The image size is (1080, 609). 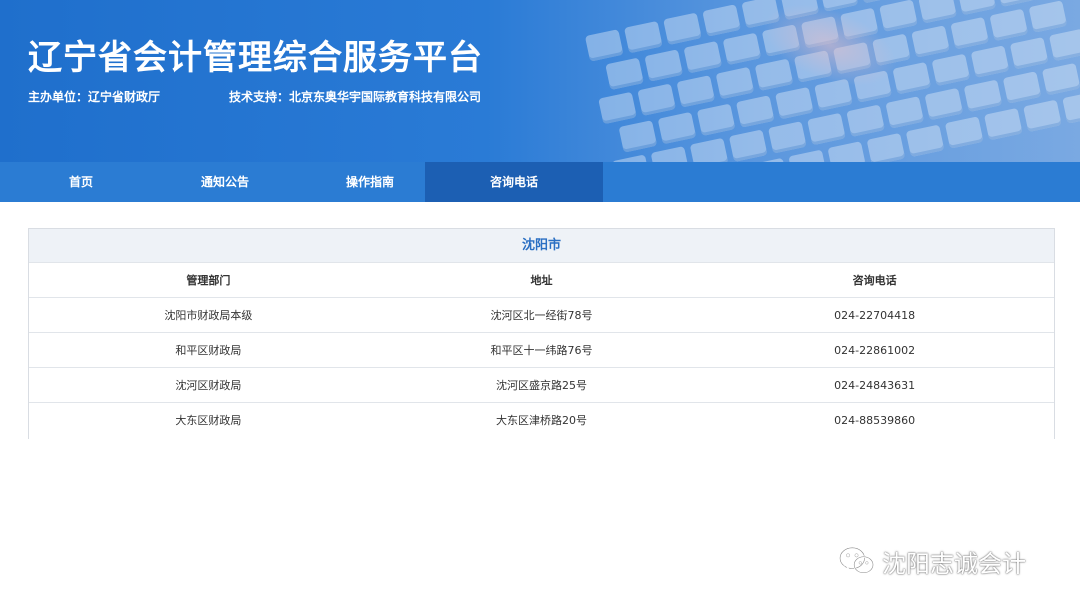 What do you see at coordinates (874, 315) in the screenshot?
I see `phone-cell: 024-22704418` at bounding box center [874, 315].